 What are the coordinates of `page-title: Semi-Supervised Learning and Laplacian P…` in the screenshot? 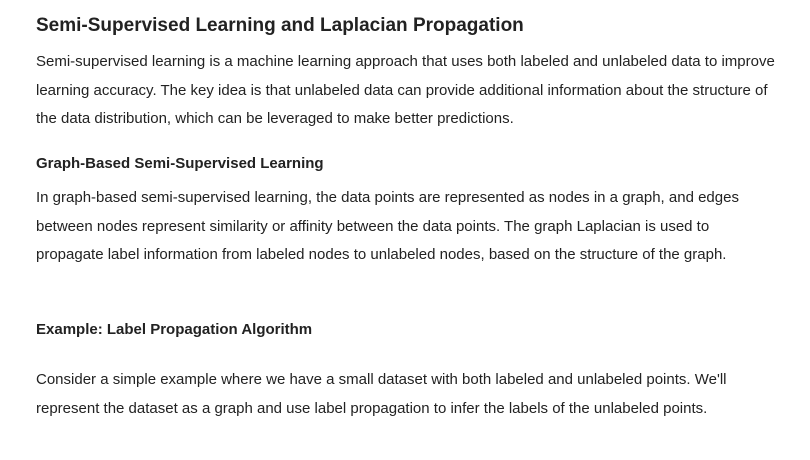 It's located at (280, 25).